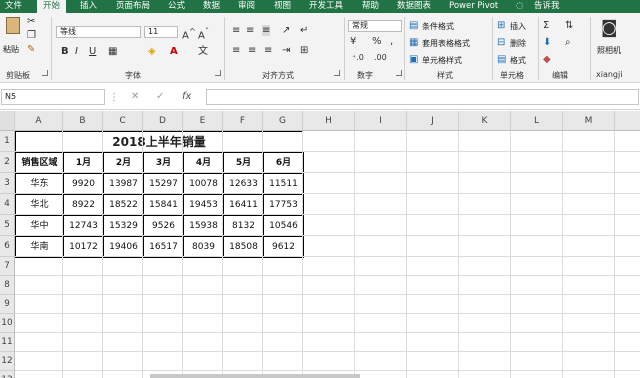 The image size is (640, 378). I want to click on tab-file: 文件, so click(13, 6).